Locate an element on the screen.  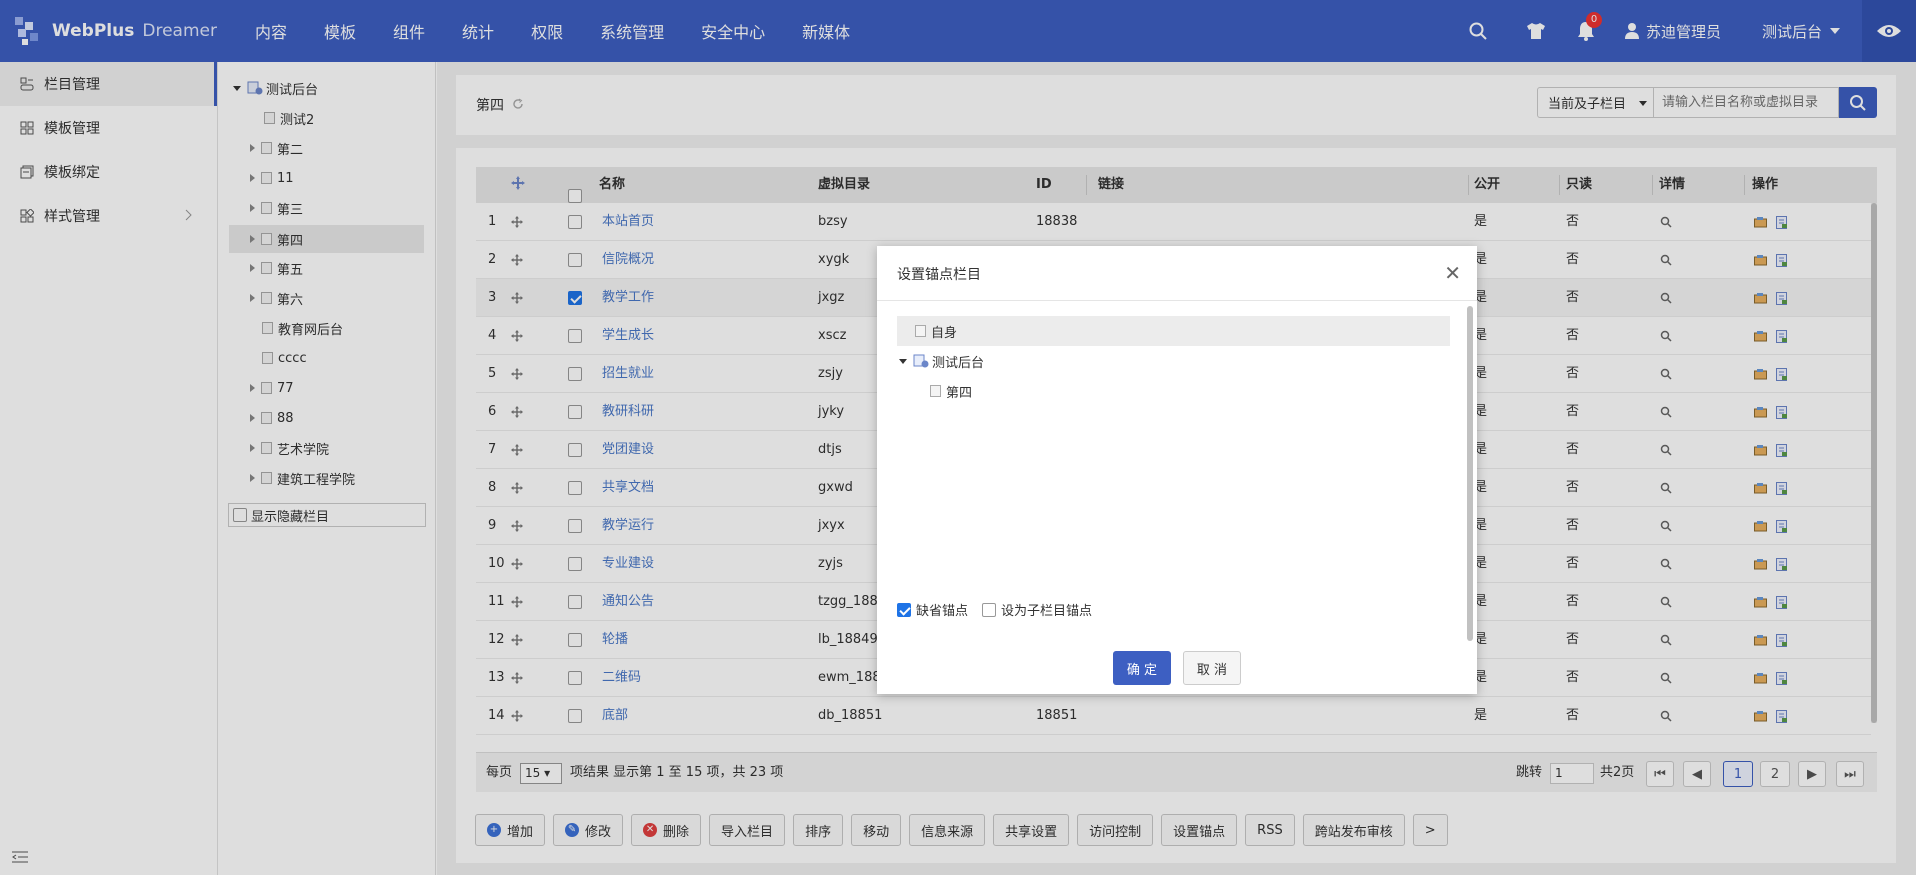
tree-node-label: 自身 is located at coordinates (944, 333).